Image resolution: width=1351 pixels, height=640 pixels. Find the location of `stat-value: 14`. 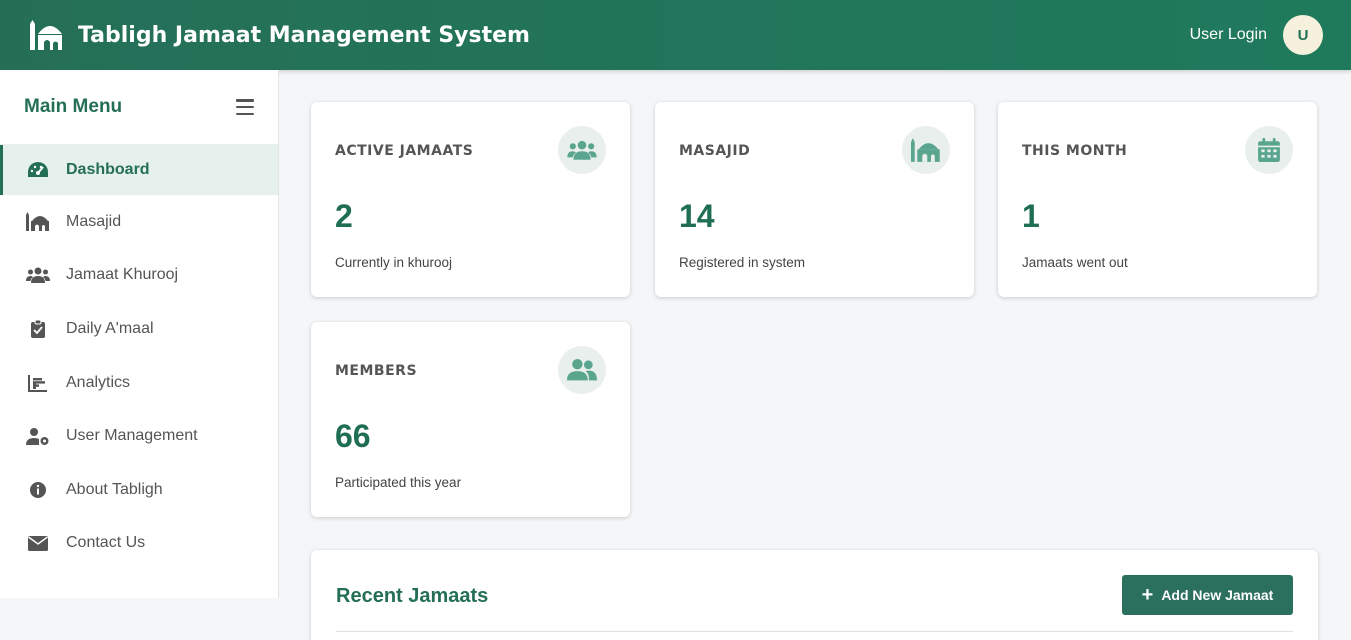

stat-value: 14 is located at coordinates (697, 216).